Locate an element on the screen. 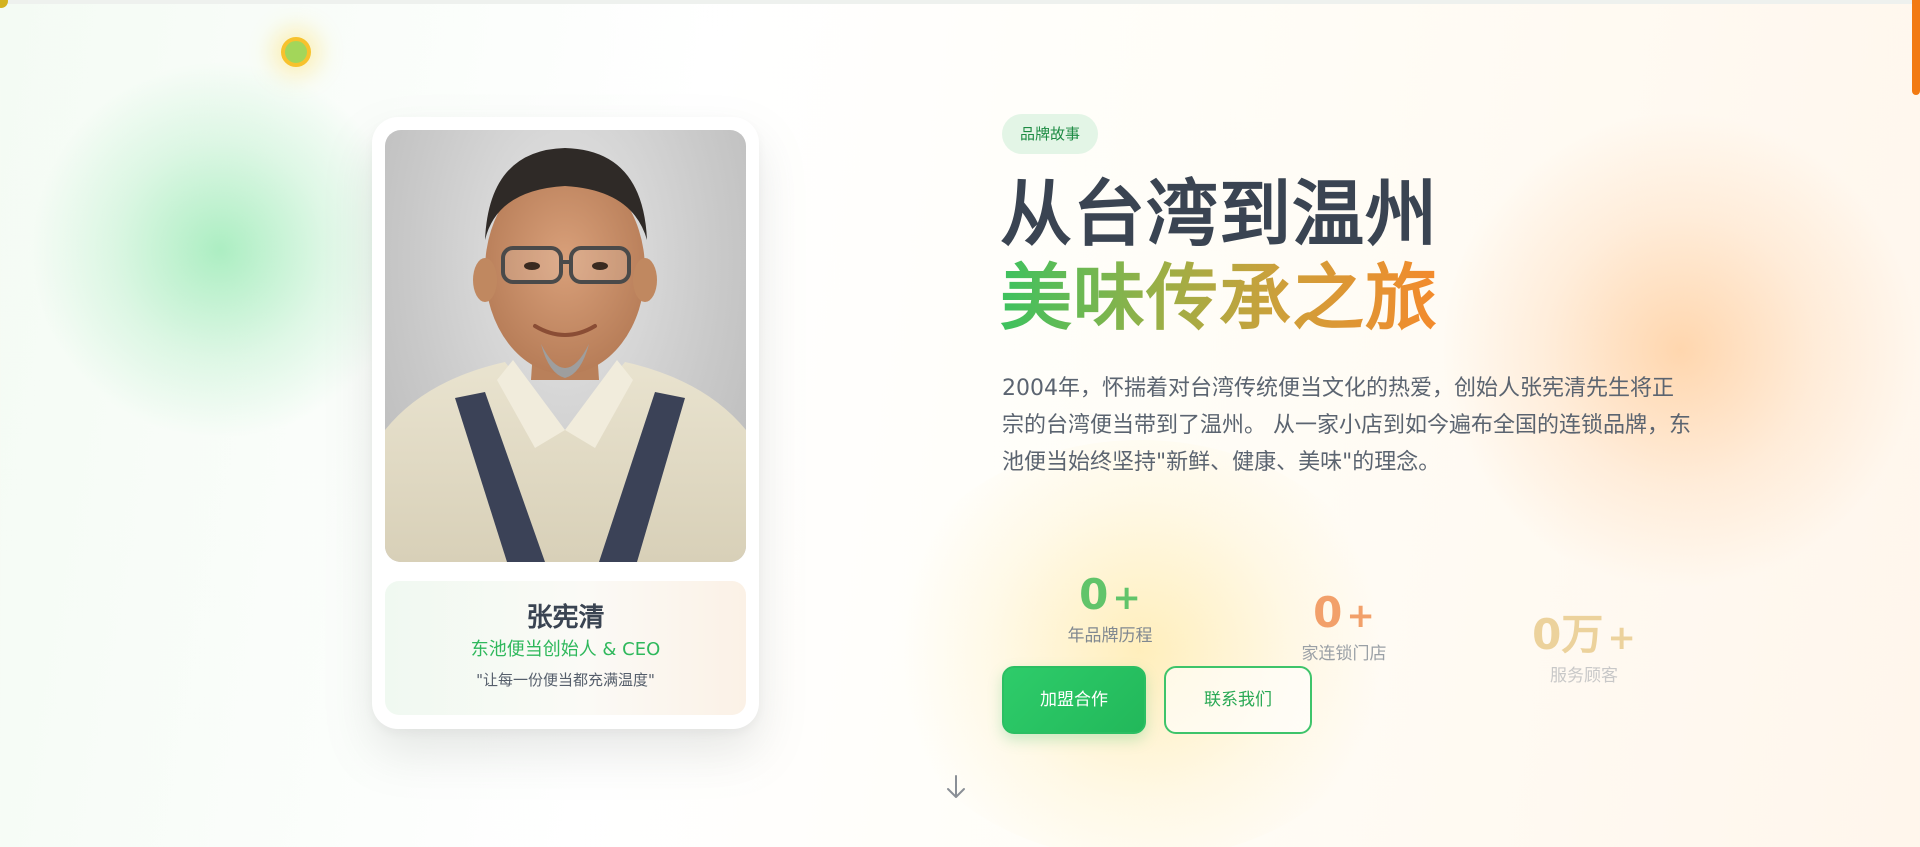 Image resolution: width=1920 pixels, height=847 pixels. hero-heading: 从台湾到温州 美味传承之旅 is located at coordinates (1219, 256).